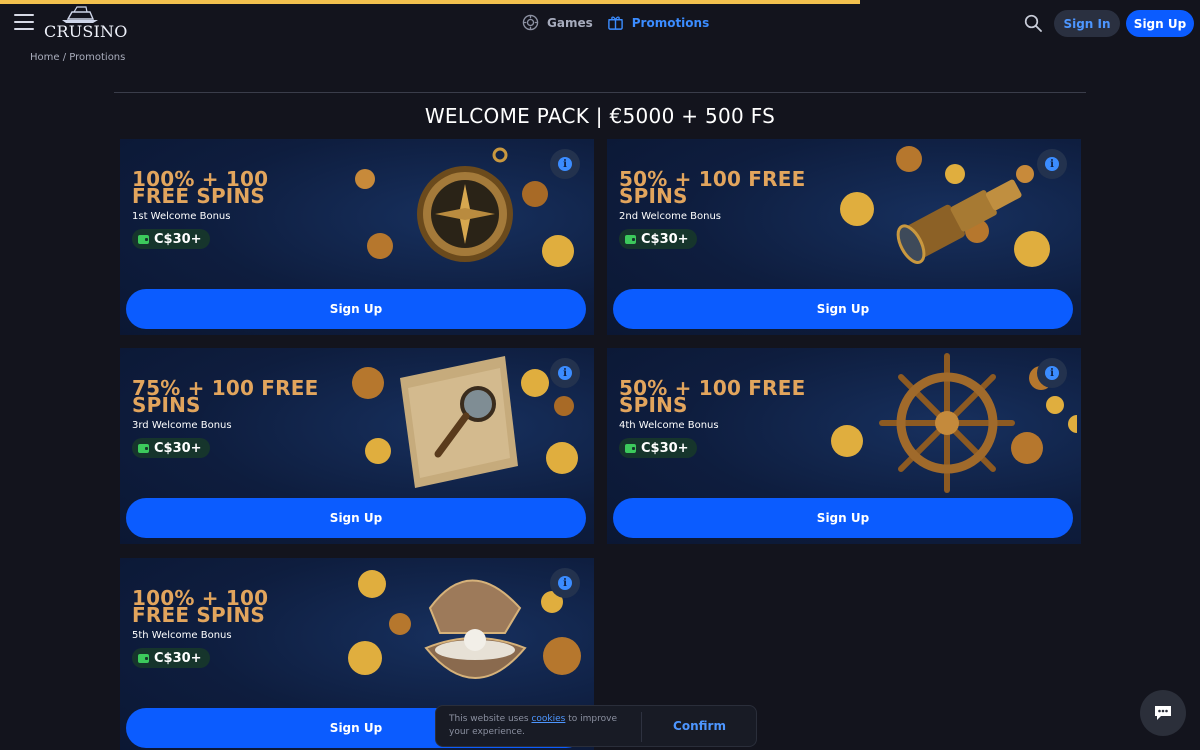 Image resolution: width=1200 pixels, height=750 pixels. Describe the element at coordinates (1087, 23) in the screenshot. I see `sign-in-button: Sign In` at that location.